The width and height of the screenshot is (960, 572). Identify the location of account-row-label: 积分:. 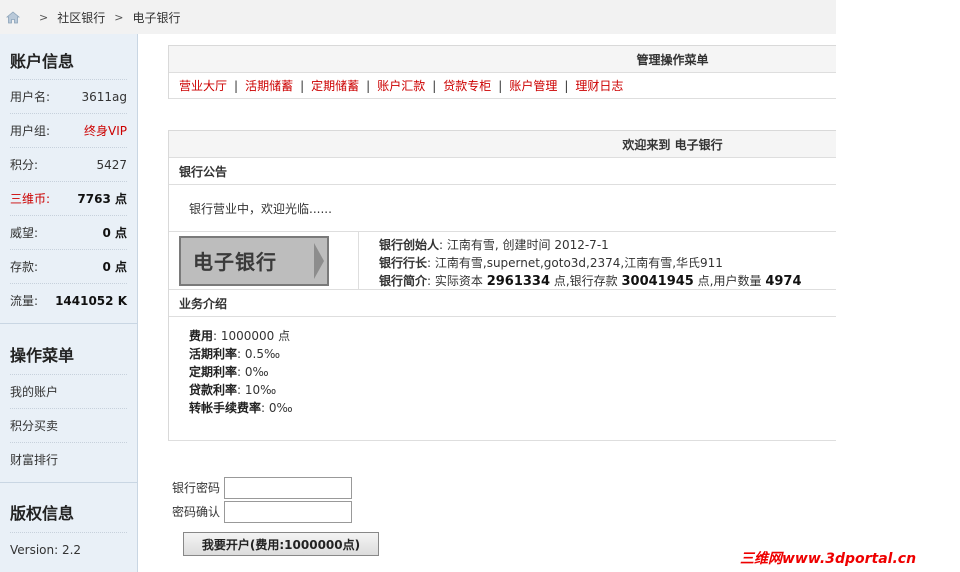
(24, 165).